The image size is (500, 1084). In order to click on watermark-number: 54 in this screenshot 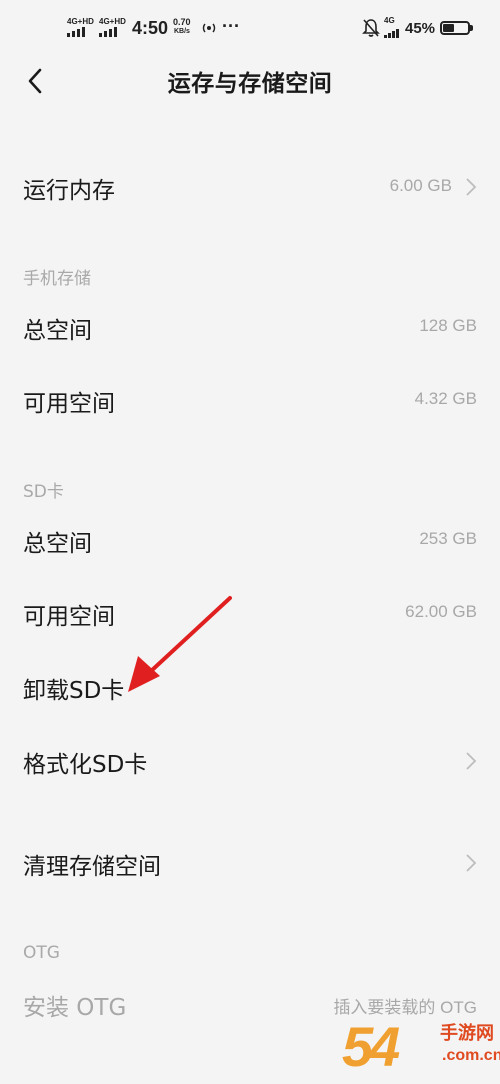, I will do `click(371, 1046)`.